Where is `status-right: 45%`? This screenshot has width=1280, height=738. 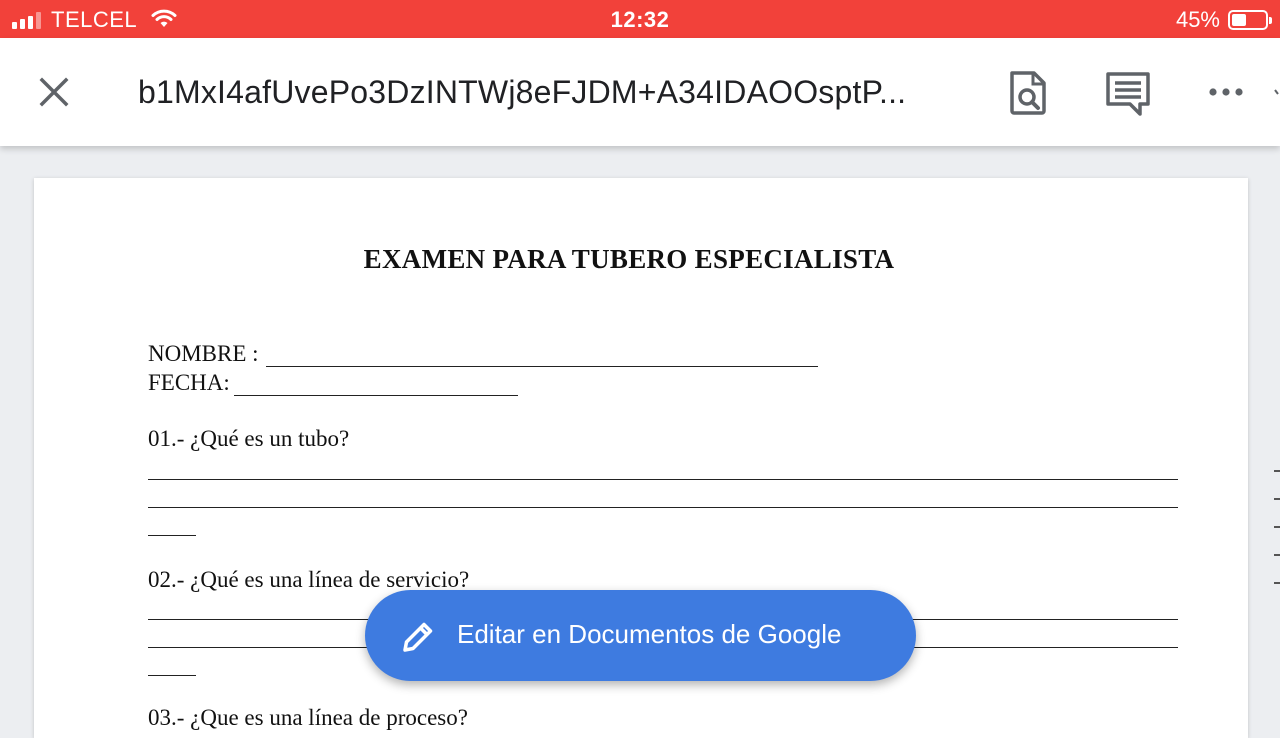 status-right: 45% is located at coordinates (1223, 20).